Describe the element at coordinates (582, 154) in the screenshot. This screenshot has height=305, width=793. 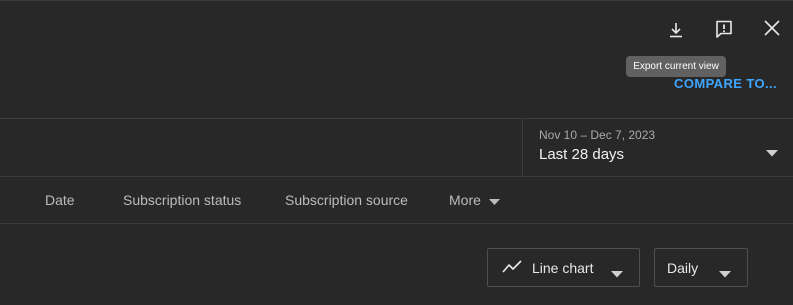
I see `date-preset-label: Last 28 days` at that location.